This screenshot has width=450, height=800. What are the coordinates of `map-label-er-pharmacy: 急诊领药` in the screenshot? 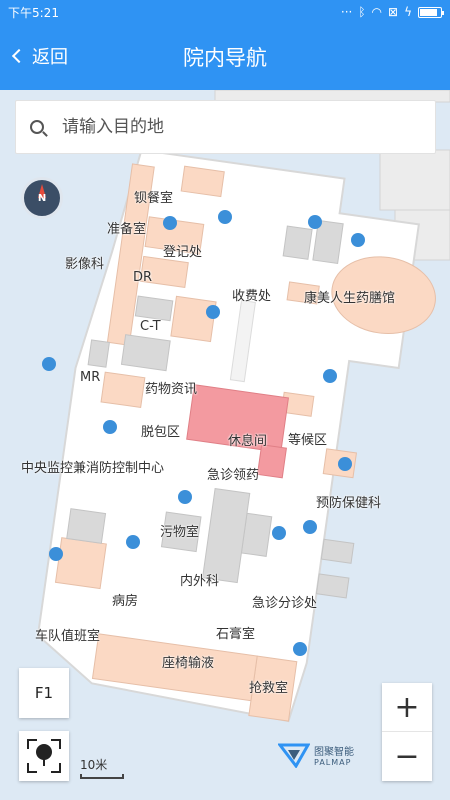 It's located at (233, 473).